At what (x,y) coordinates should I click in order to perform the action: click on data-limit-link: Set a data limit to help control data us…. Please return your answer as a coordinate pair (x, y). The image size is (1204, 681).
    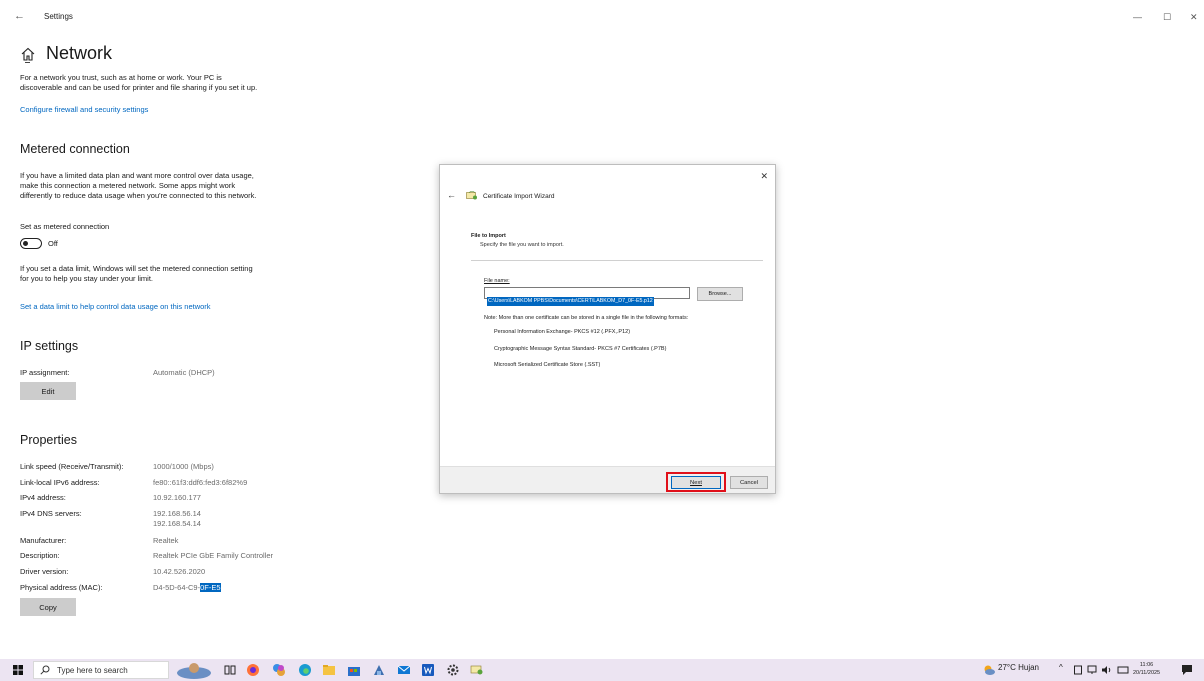
    Looking at the image, I should click on (115, 306).